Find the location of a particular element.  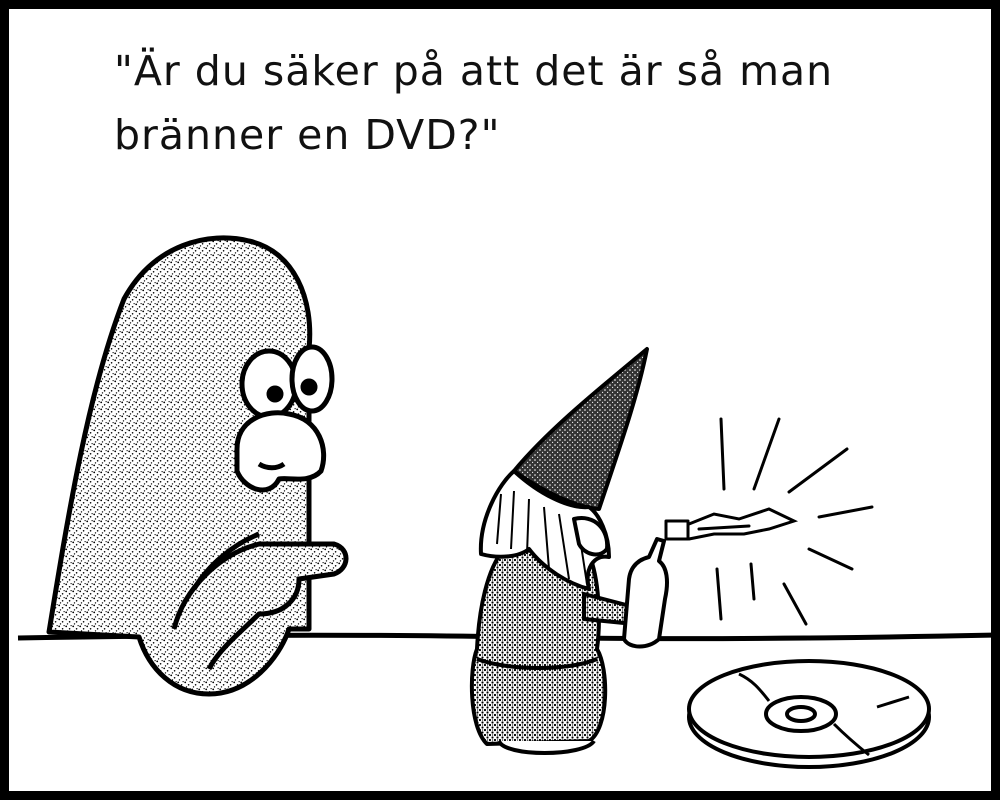

mouth is located at coordinates (280, 451).